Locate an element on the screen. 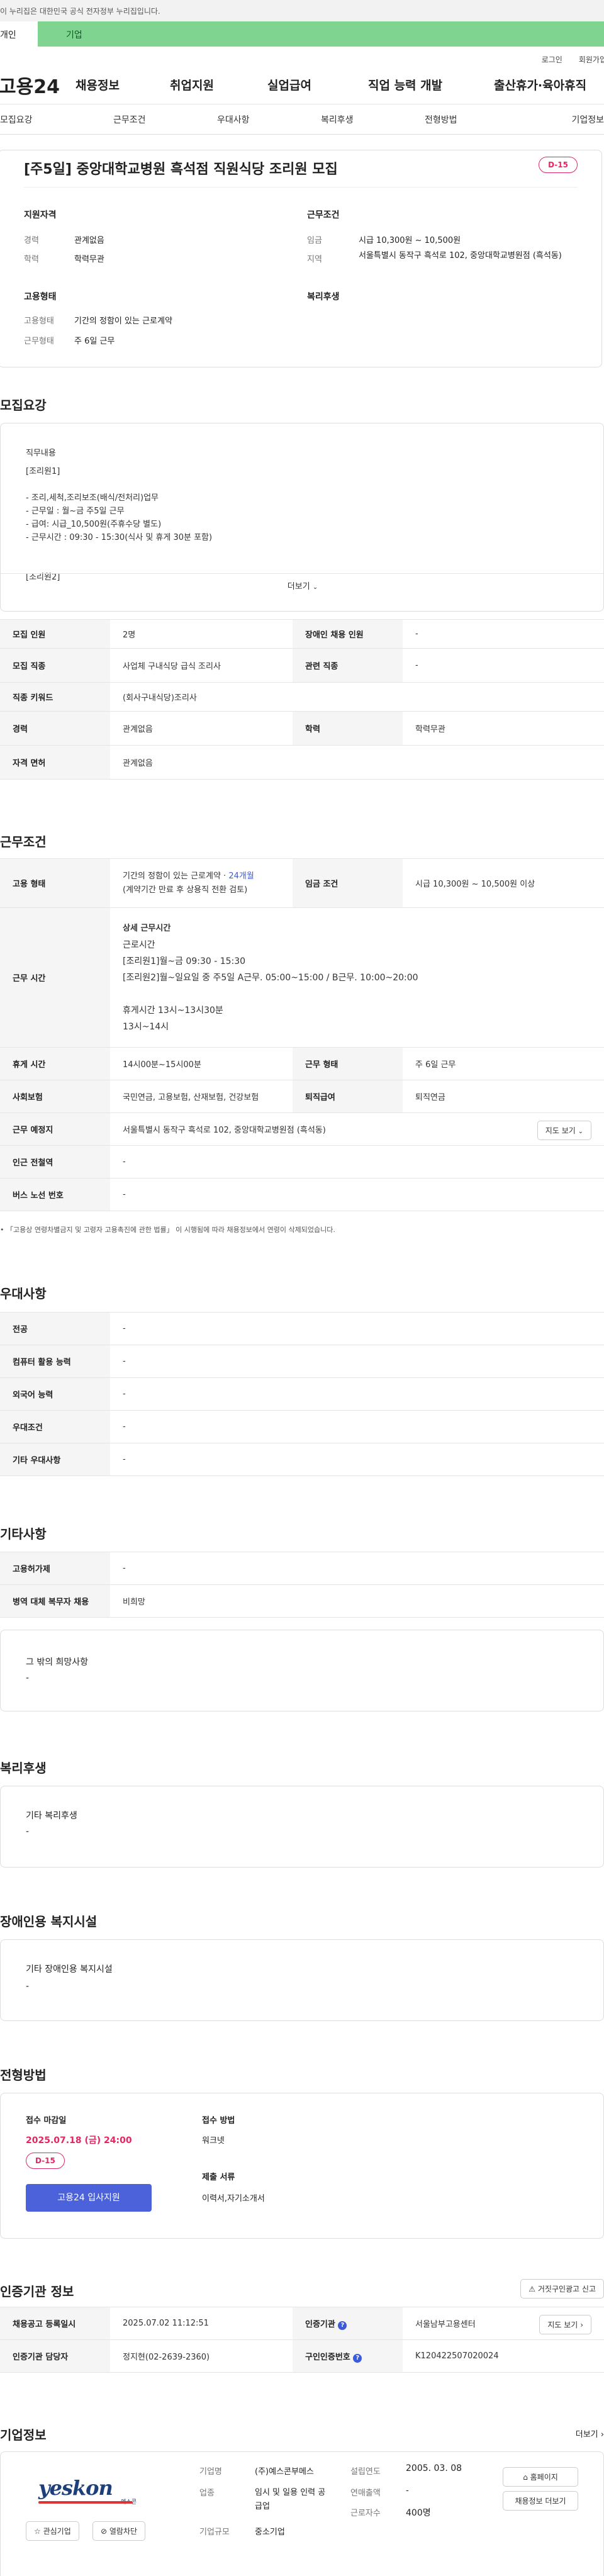 The width and height of the screenshot is (604, 2576). block-button: ⊘ 열람차단 is located at coordinates (119, 2531).